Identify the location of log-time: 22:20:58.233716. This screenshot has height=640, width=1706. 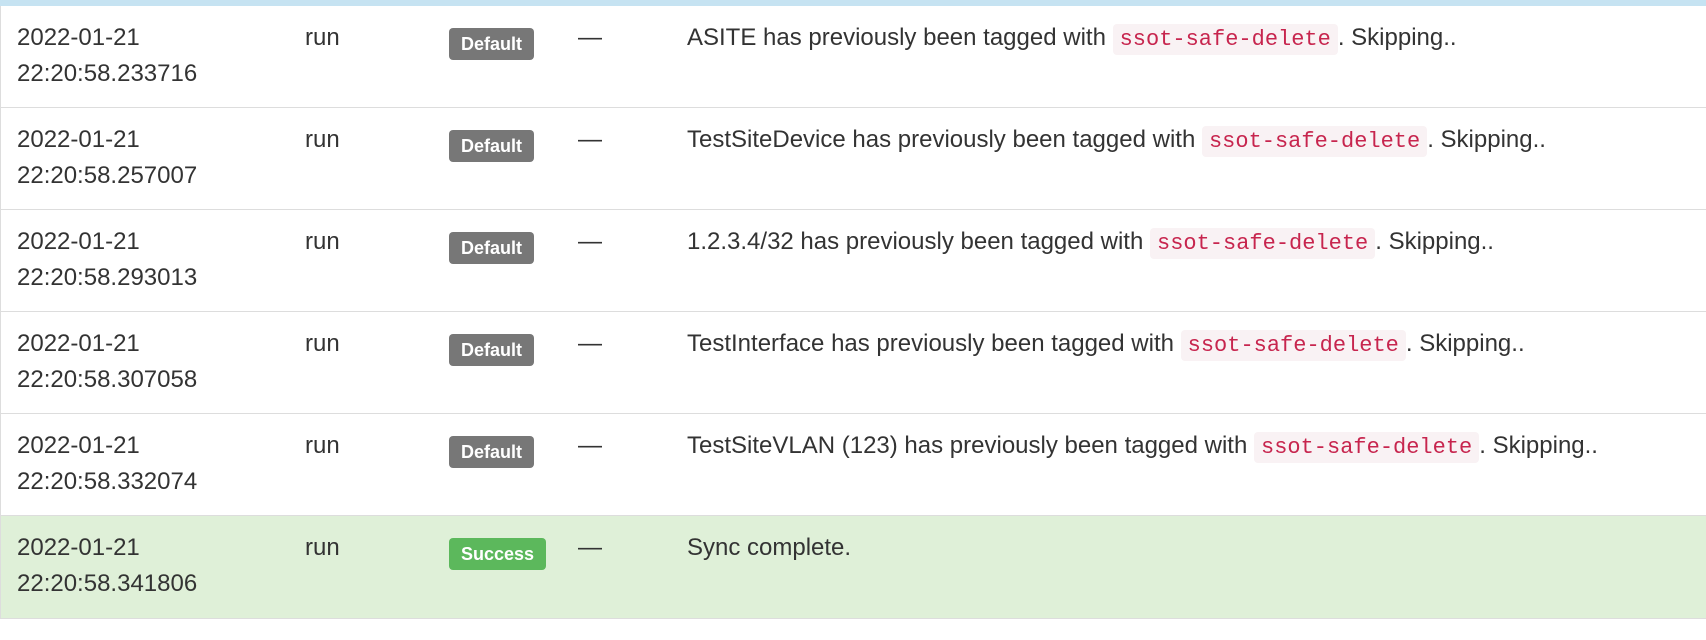
(107, 73).